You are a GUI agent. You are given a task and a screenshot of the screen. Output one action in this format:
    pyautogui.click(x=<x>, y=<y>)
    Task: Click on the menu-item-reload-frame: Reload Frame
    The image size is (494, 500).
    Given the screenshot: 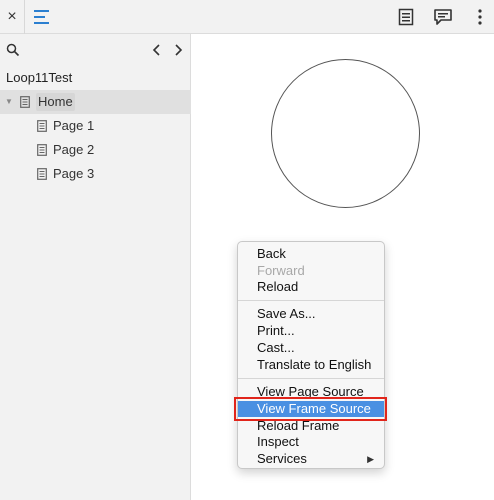 What is the action you would take?
    pyautogui.click(x=311, y=426)
    